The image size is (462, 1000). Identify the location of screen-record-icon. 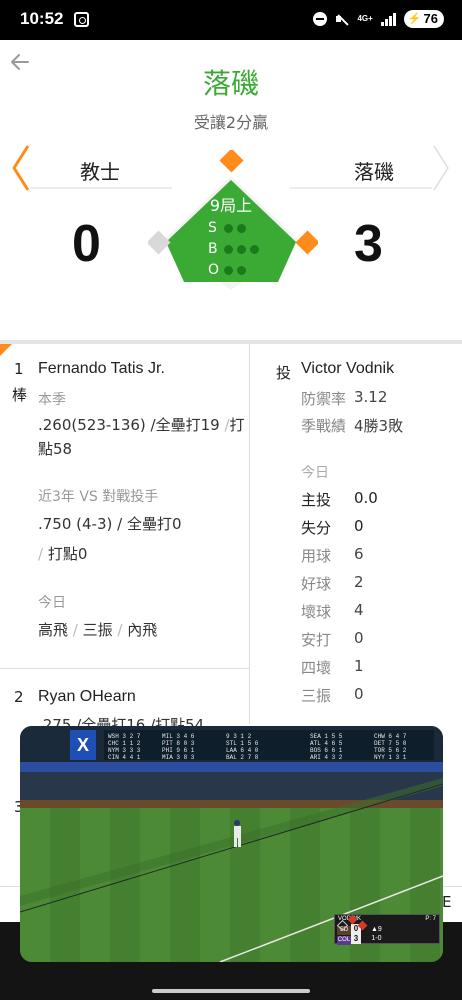
(81, 19).